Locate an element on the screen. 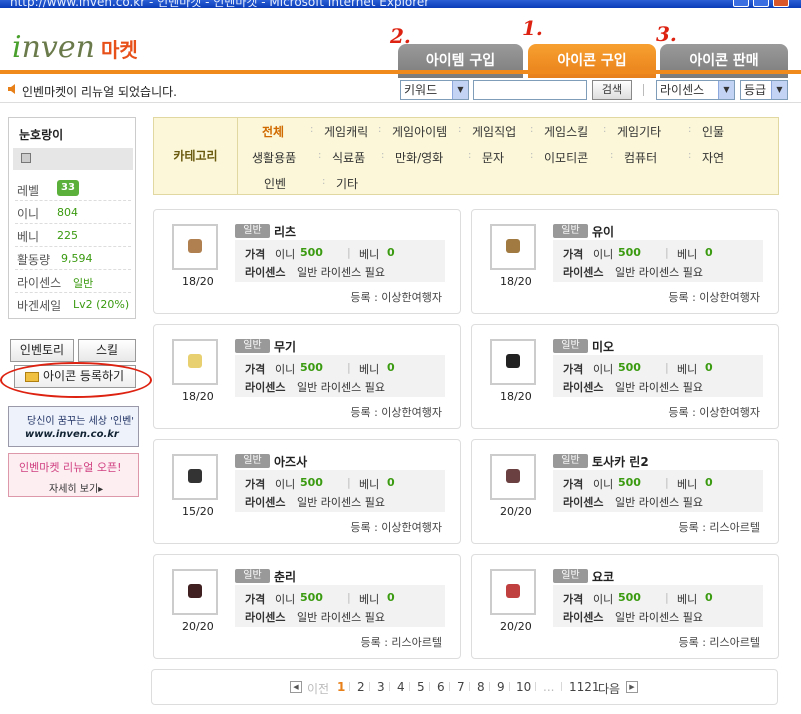 The height and width of the screenshot is (714, 801). stat-level: 레벨 33 is located at coordinates (73, 189).